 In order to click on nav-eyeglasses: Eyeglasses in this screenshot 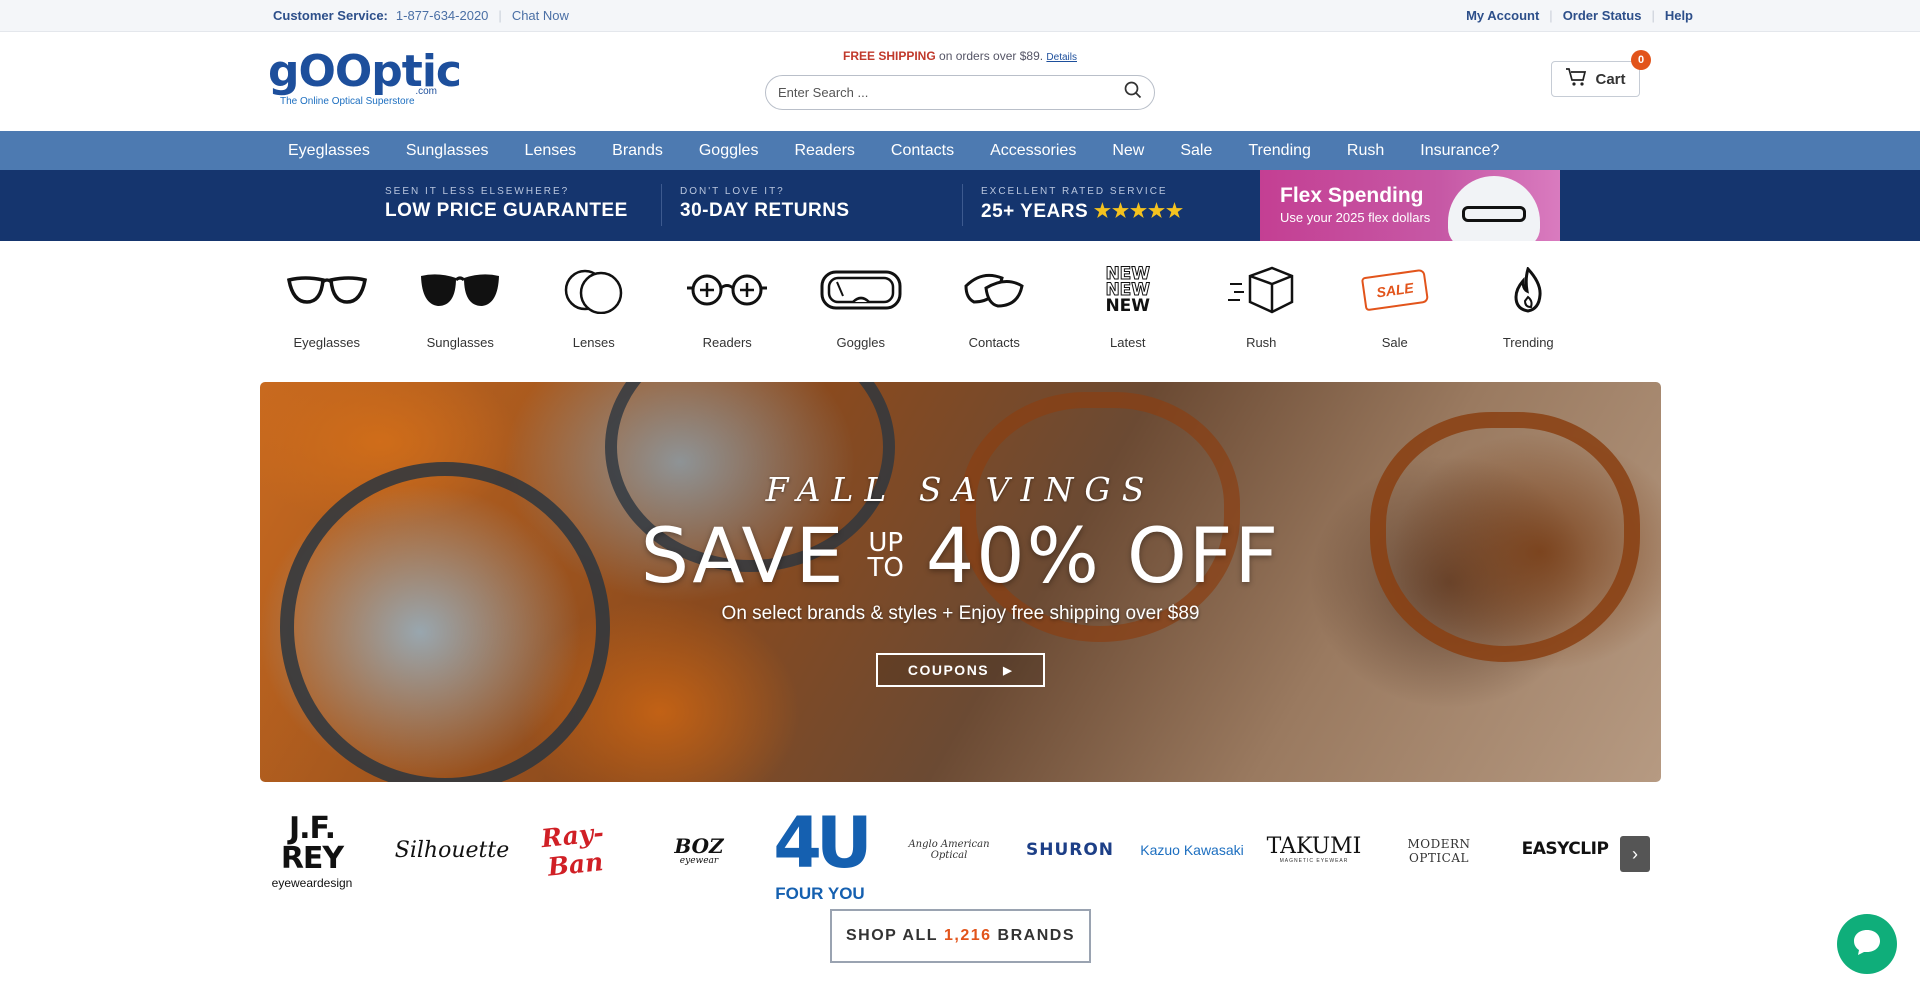, I will do `click(329, 151)`.